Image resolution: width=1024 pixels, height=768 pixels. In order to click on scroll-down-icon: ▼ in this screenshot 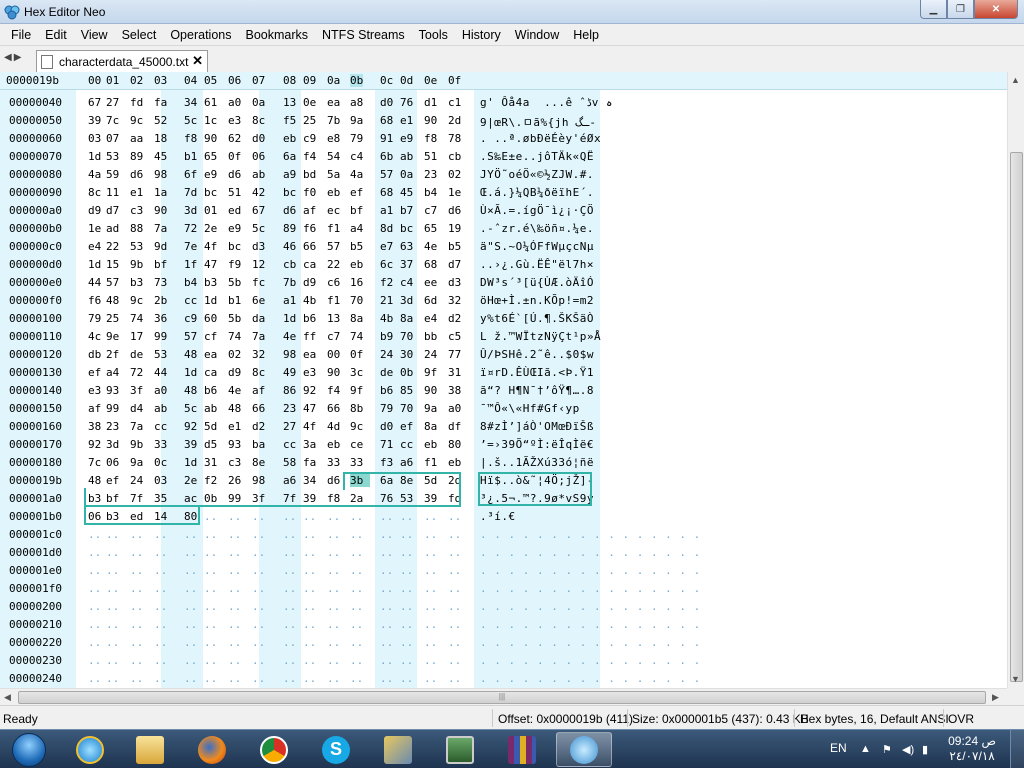, I will do `click(1015, 679)`.